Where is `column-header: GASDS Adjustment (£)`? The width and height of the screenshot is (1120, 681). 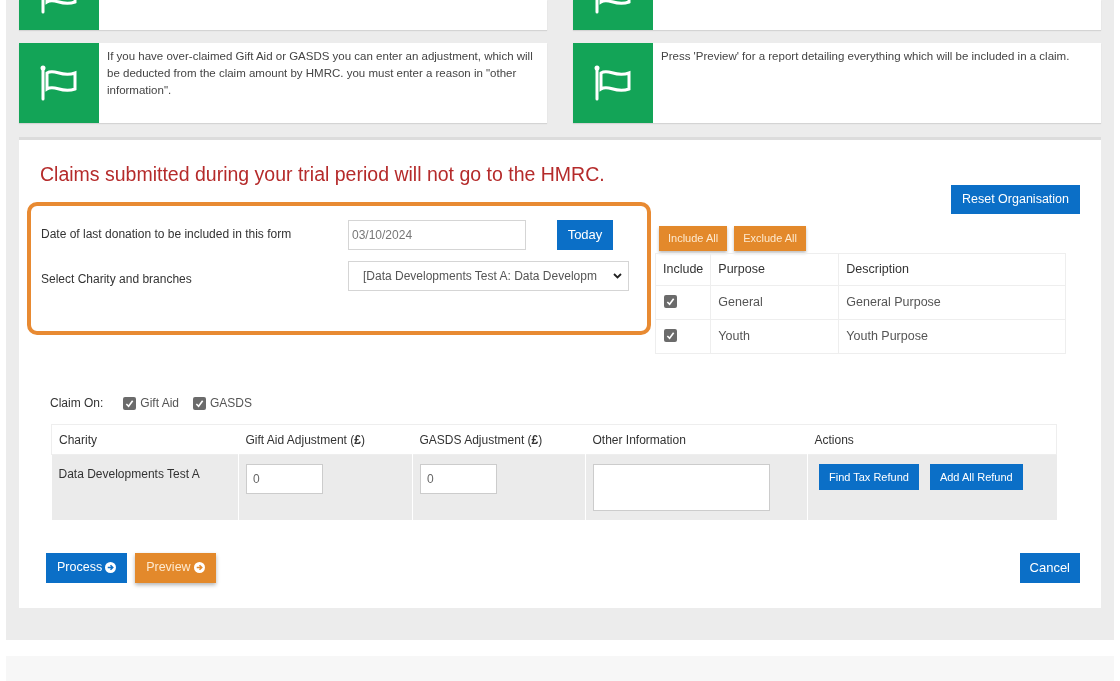
column-header: GASDS Adjustment (£) is located at coordinates (481, 439).